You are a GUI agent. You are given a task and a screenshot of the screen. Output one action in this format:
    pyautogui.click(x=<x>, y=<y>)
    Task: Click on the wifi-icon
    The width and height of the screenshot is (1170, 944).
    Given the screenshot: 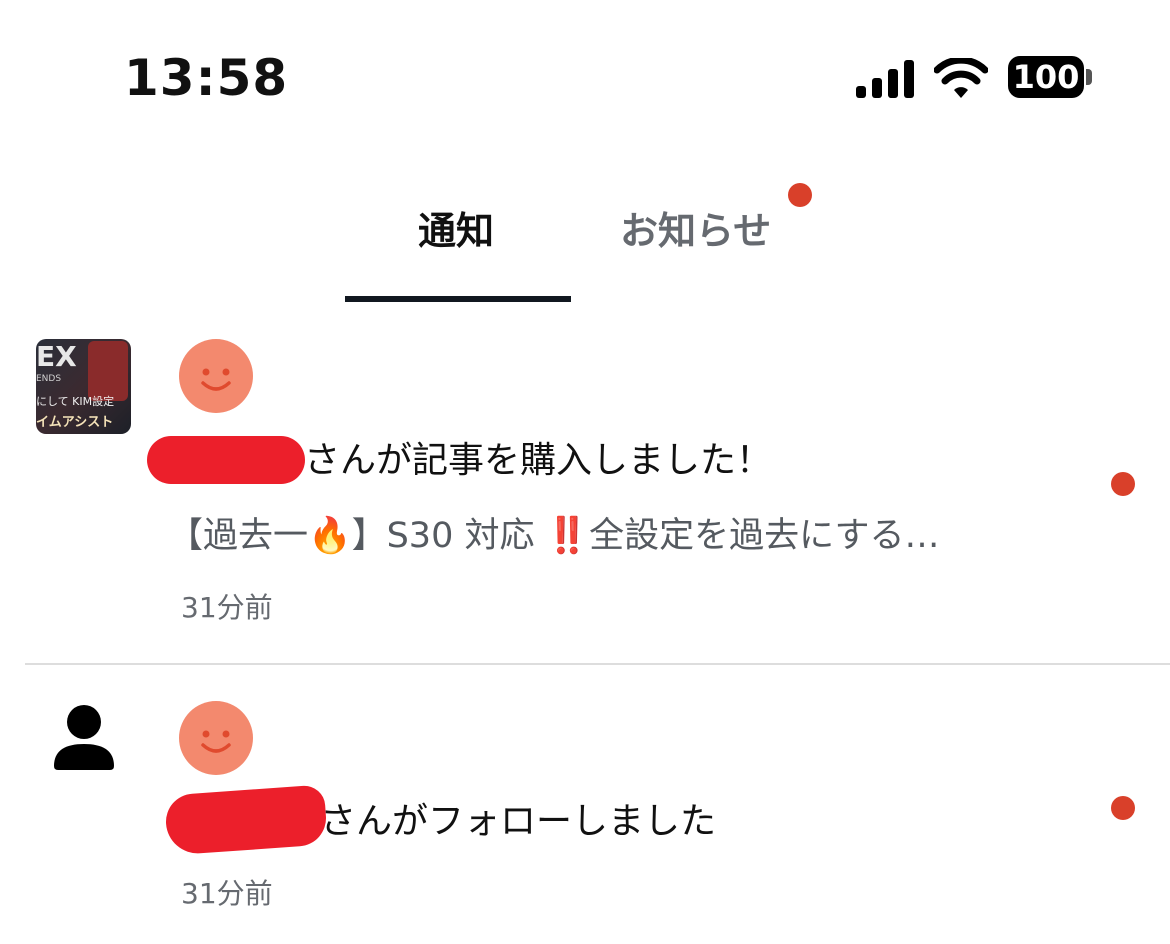 What is the action you would take?
    pyautogui.click(x=961, y=78)
    